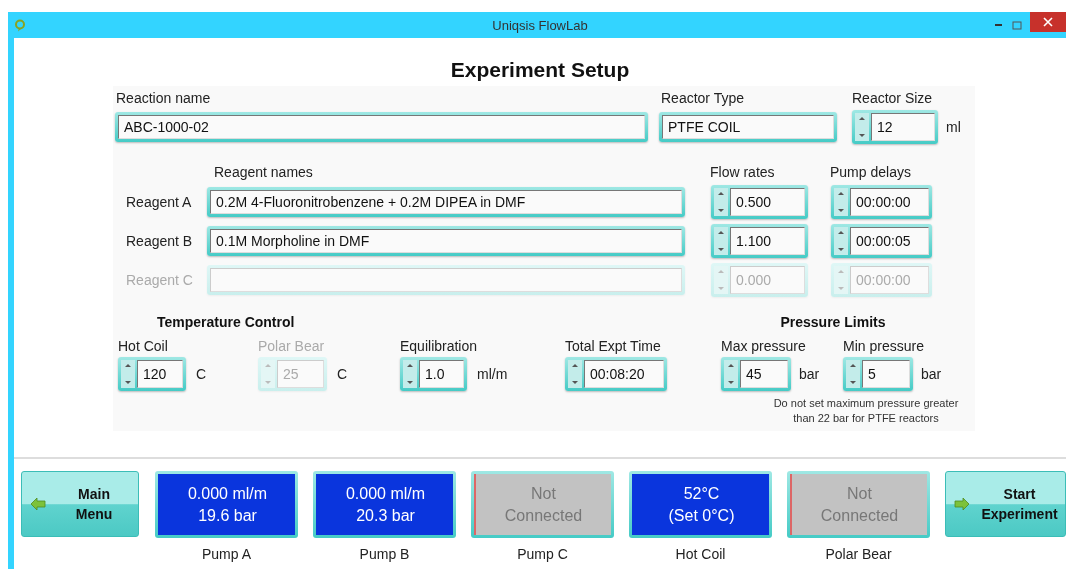  Describe the element at coordinates (701, 515) in the screenshot. I see `status-text: (Set 0°C)` at that location.